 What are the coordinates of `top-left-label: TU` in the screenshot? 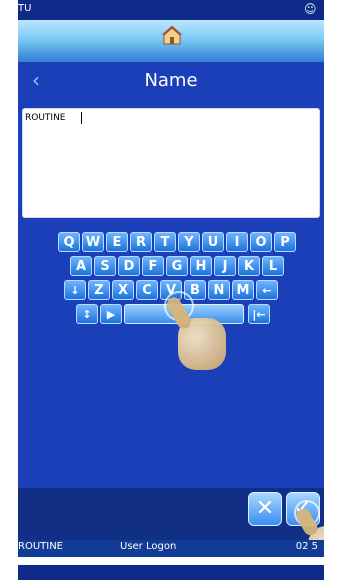 It's located at (25, 8).